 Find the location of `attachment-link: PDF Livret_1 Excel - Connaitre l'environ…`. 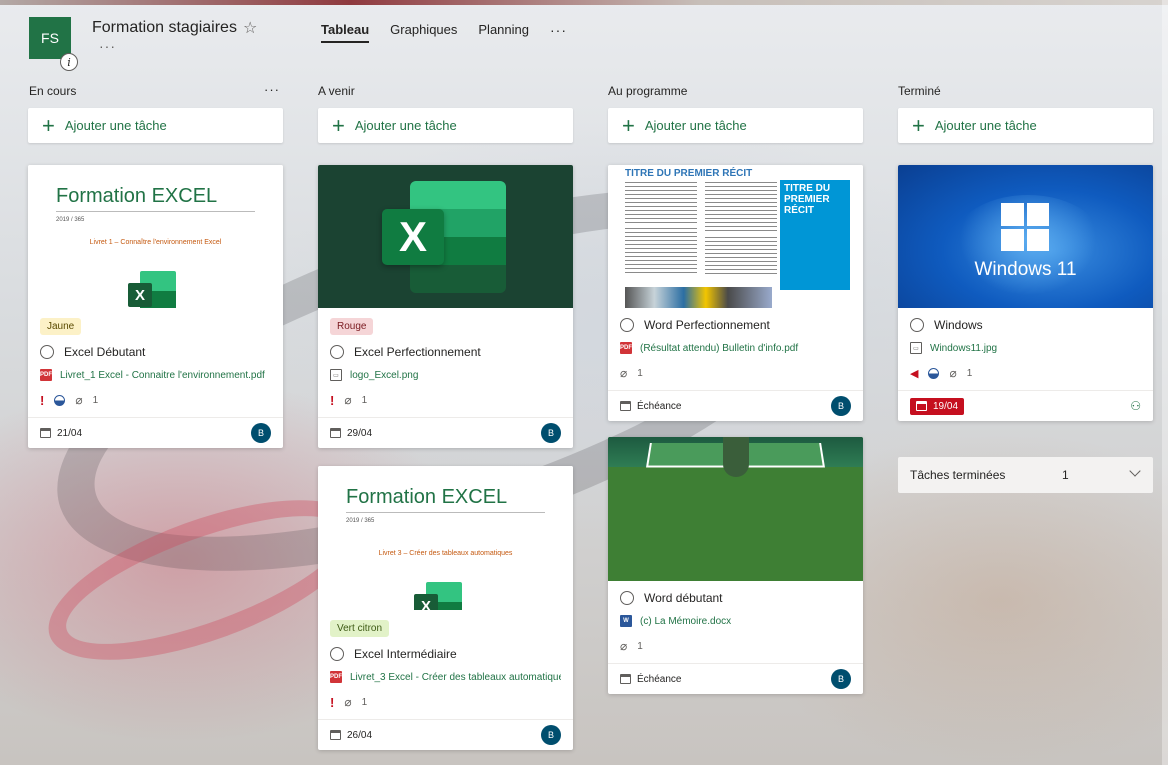

attachment-link: PDF Livret_1 Excel - Connaitre l'environ… is located at coordinates (155, 375).